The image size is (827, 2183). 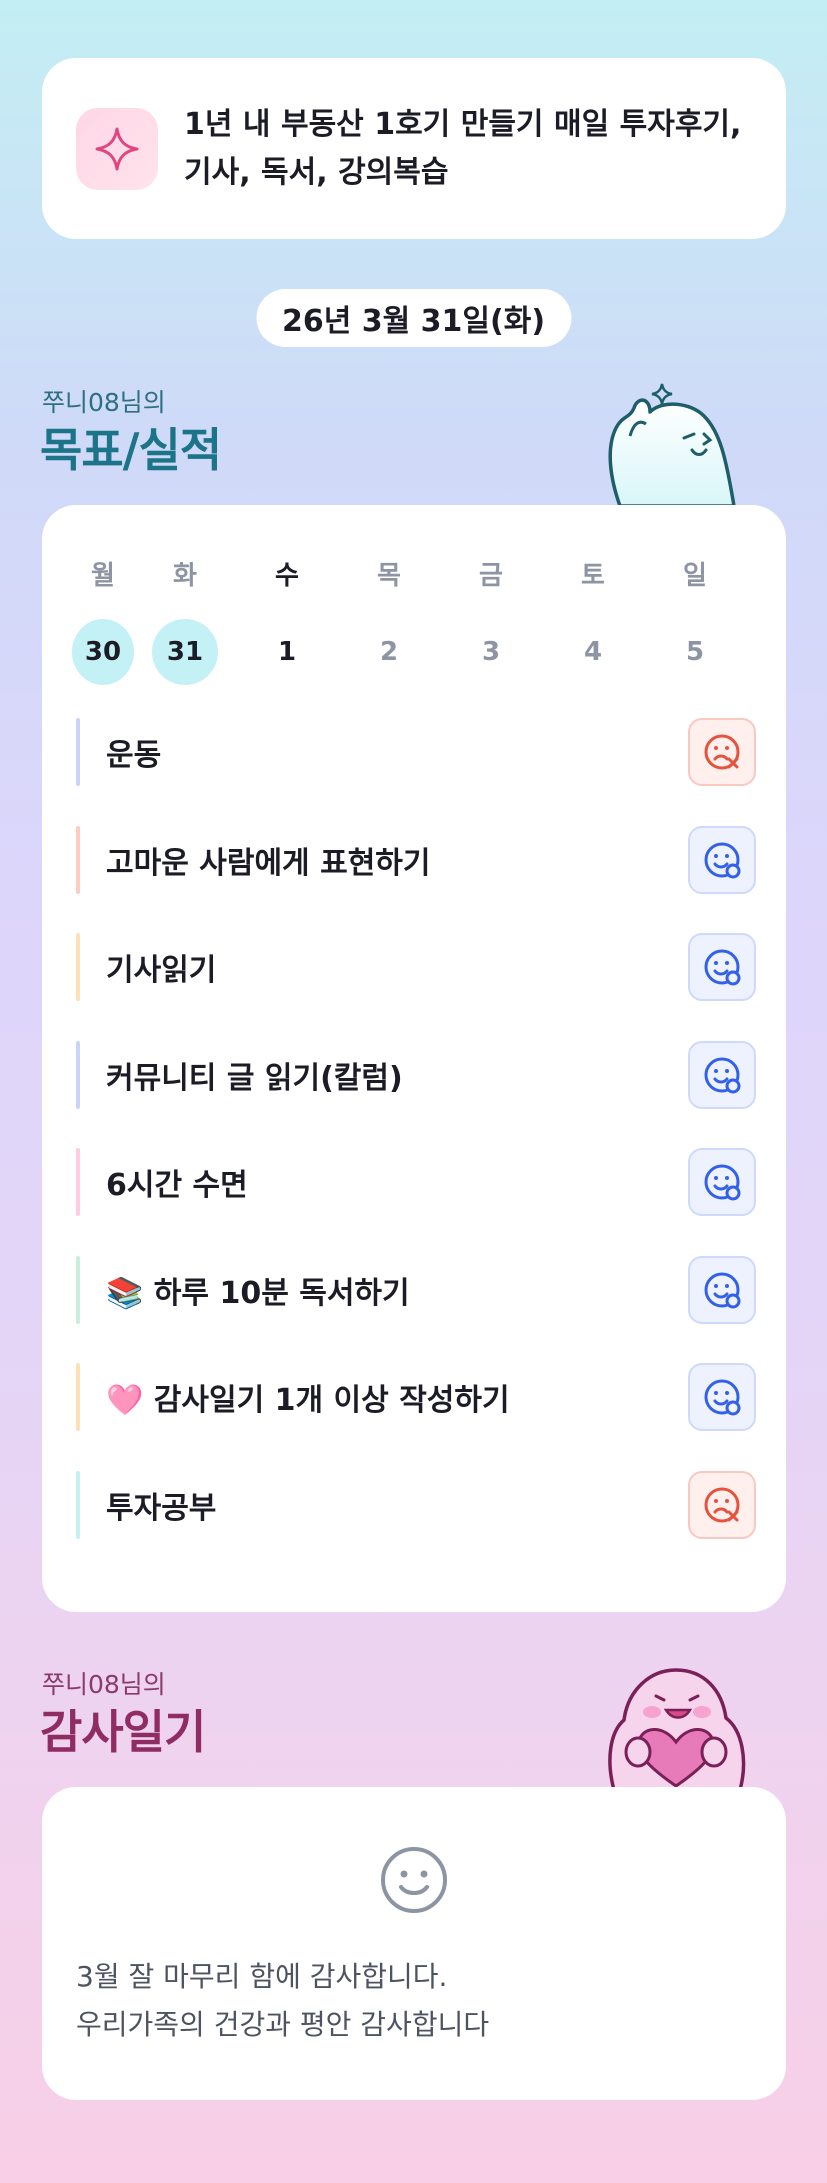 I want to click on week-calendar: 월 화 수 목 금 토 일 30 31 1 2 3 4 5, so click(x=414, y=619).